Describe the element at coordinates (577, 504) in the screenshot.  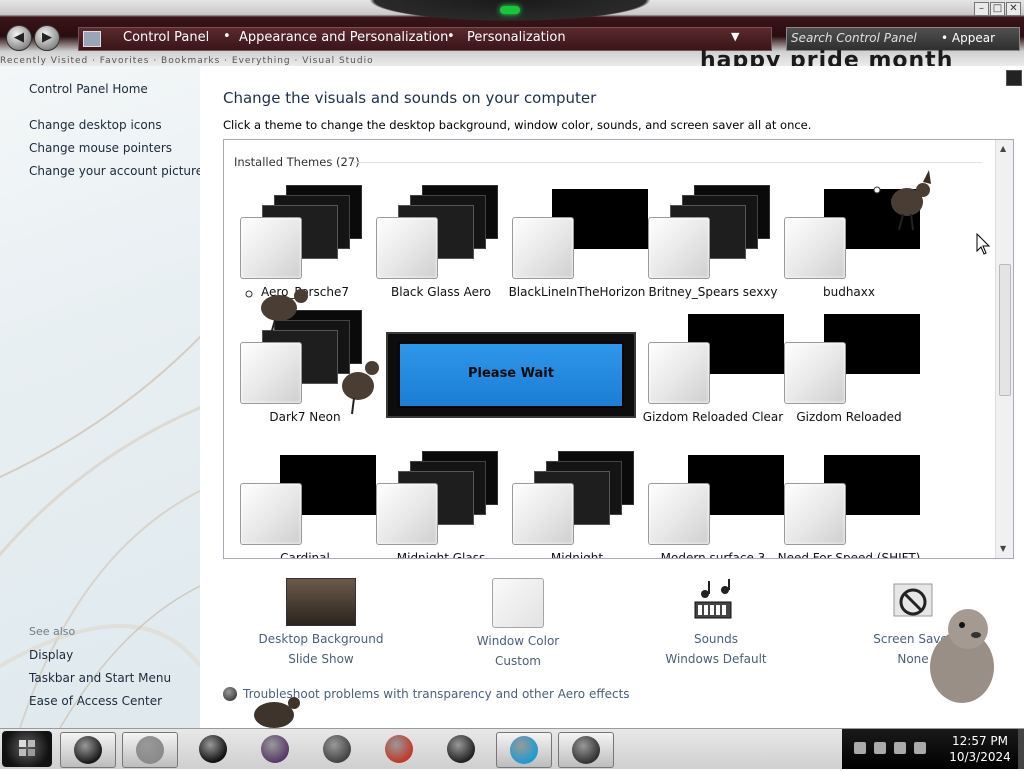
I see `theme-item: Midnight` at that location.